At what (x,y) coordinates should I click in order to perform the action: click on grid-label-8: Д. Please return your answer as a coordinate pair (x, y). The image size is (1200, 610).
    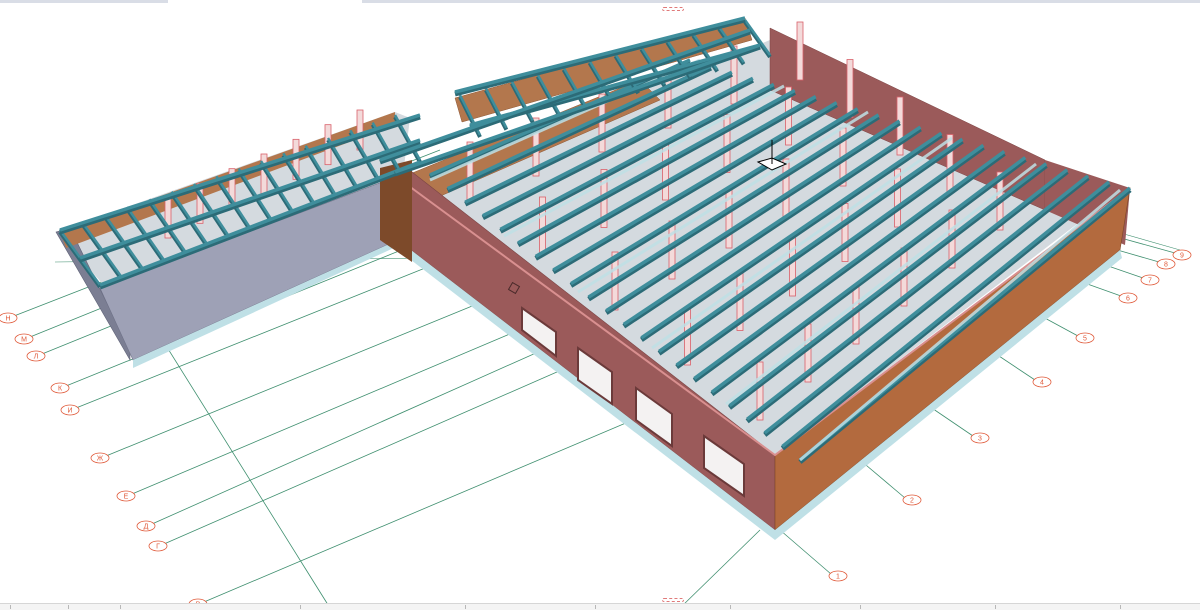
    Looking at the image, I should click on (146, 527).